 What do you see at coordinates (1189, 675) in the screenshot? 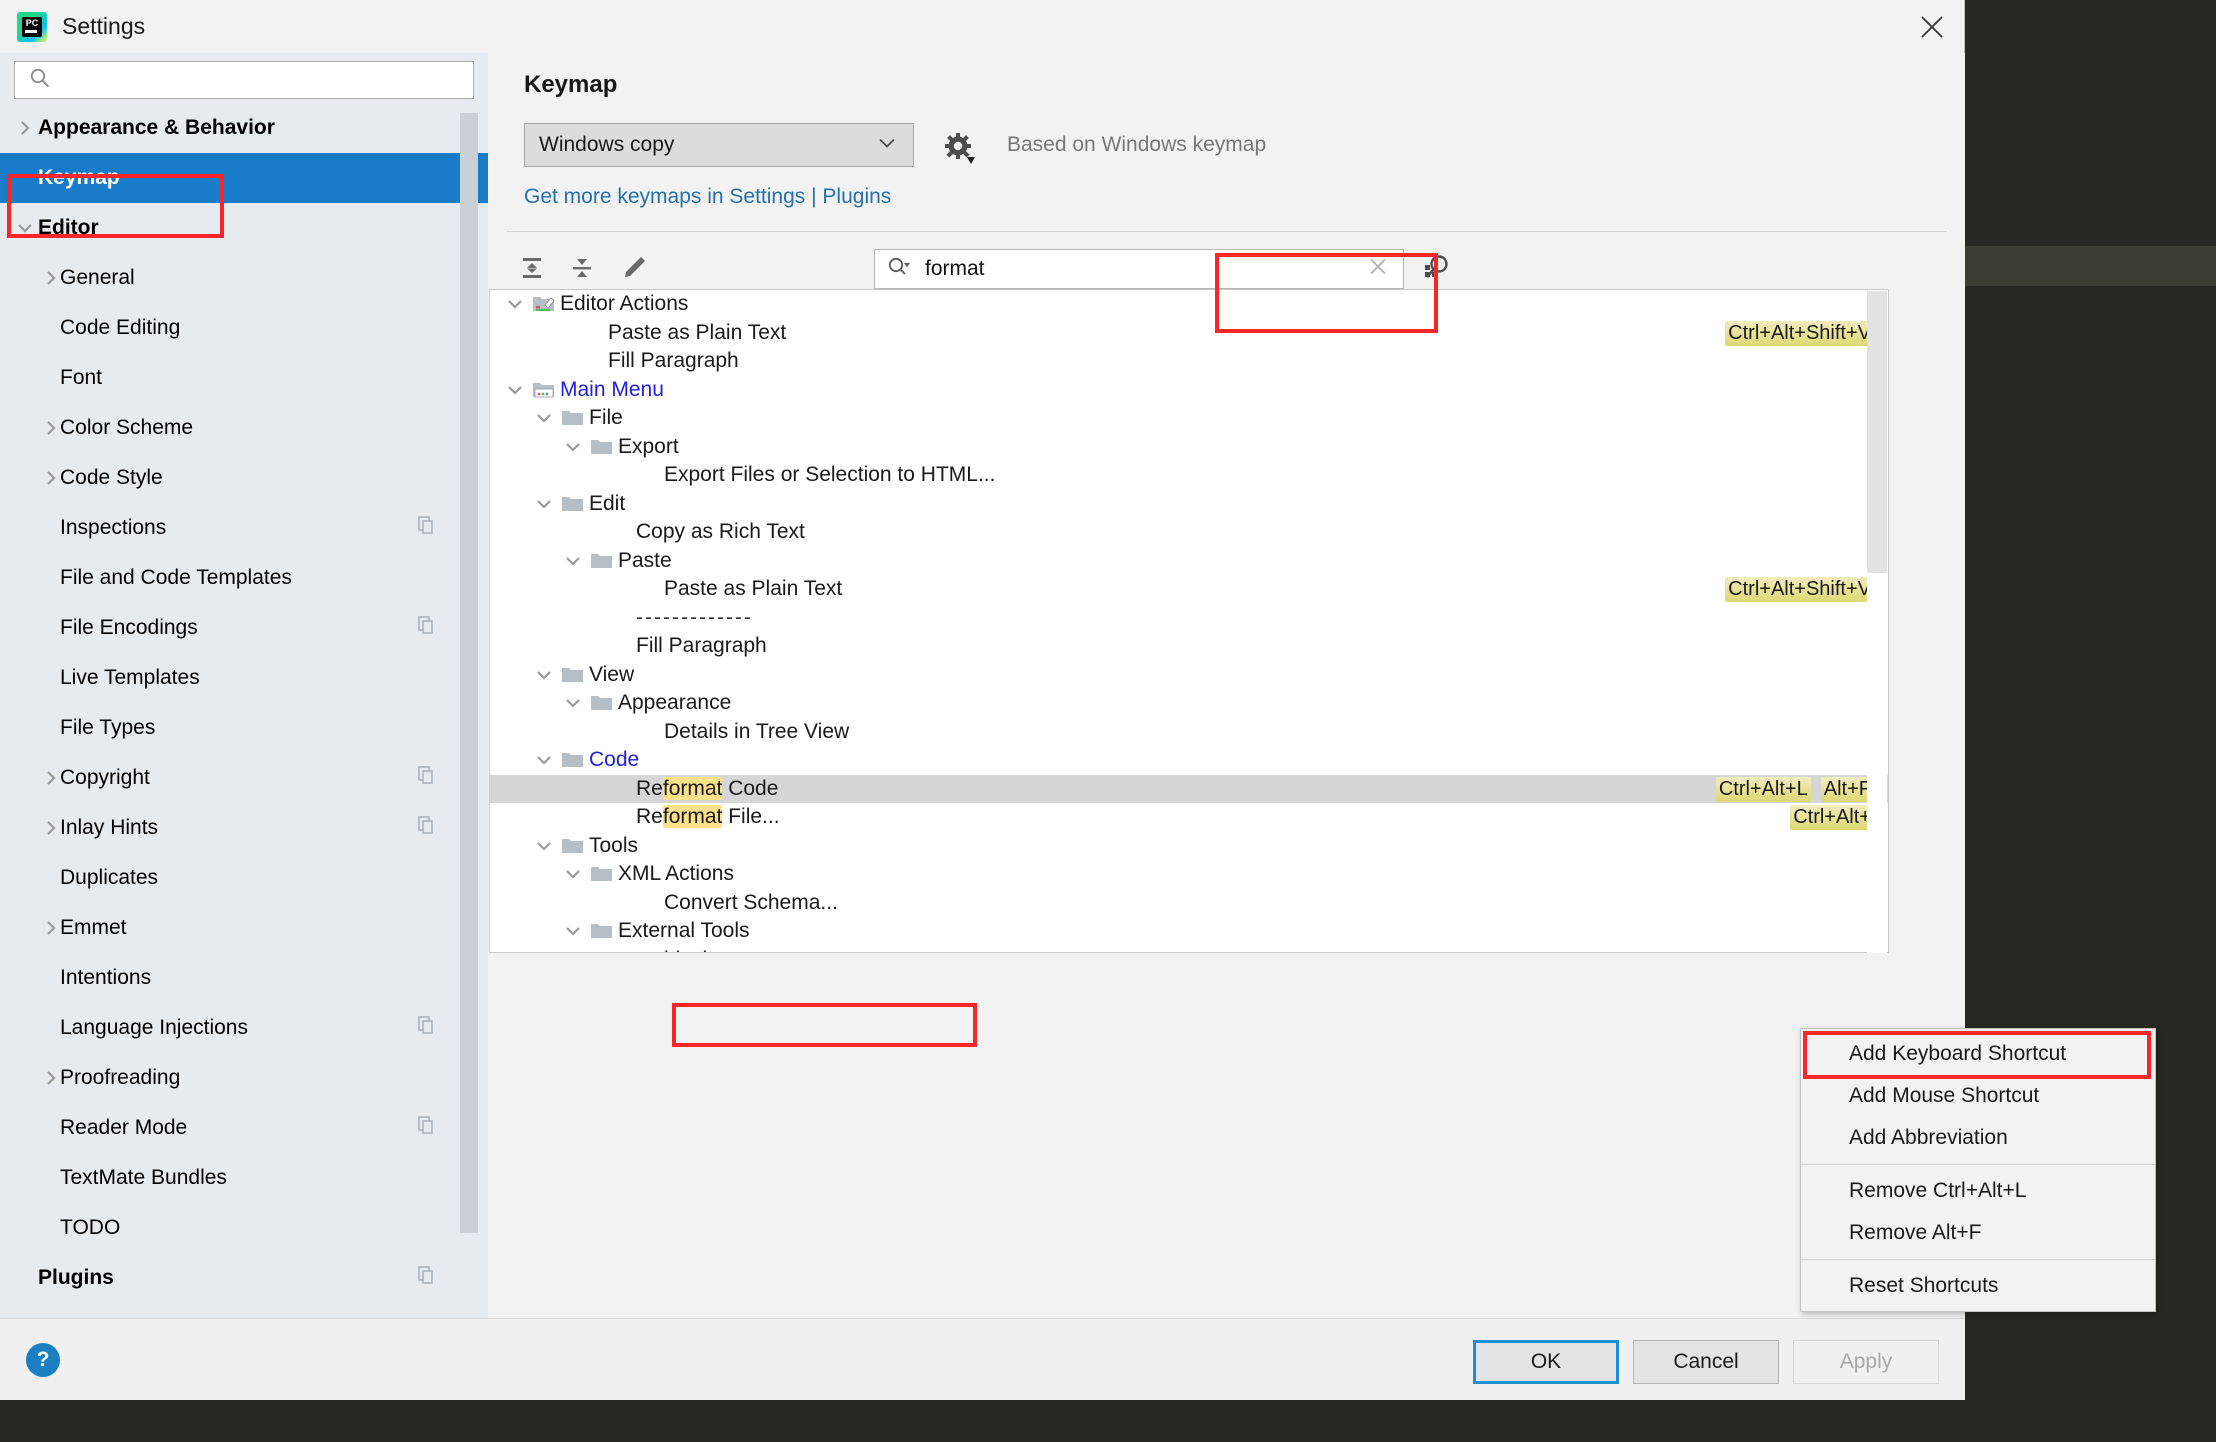
I see `keymap-tree-row: View` at bounding box center [1189, 675].